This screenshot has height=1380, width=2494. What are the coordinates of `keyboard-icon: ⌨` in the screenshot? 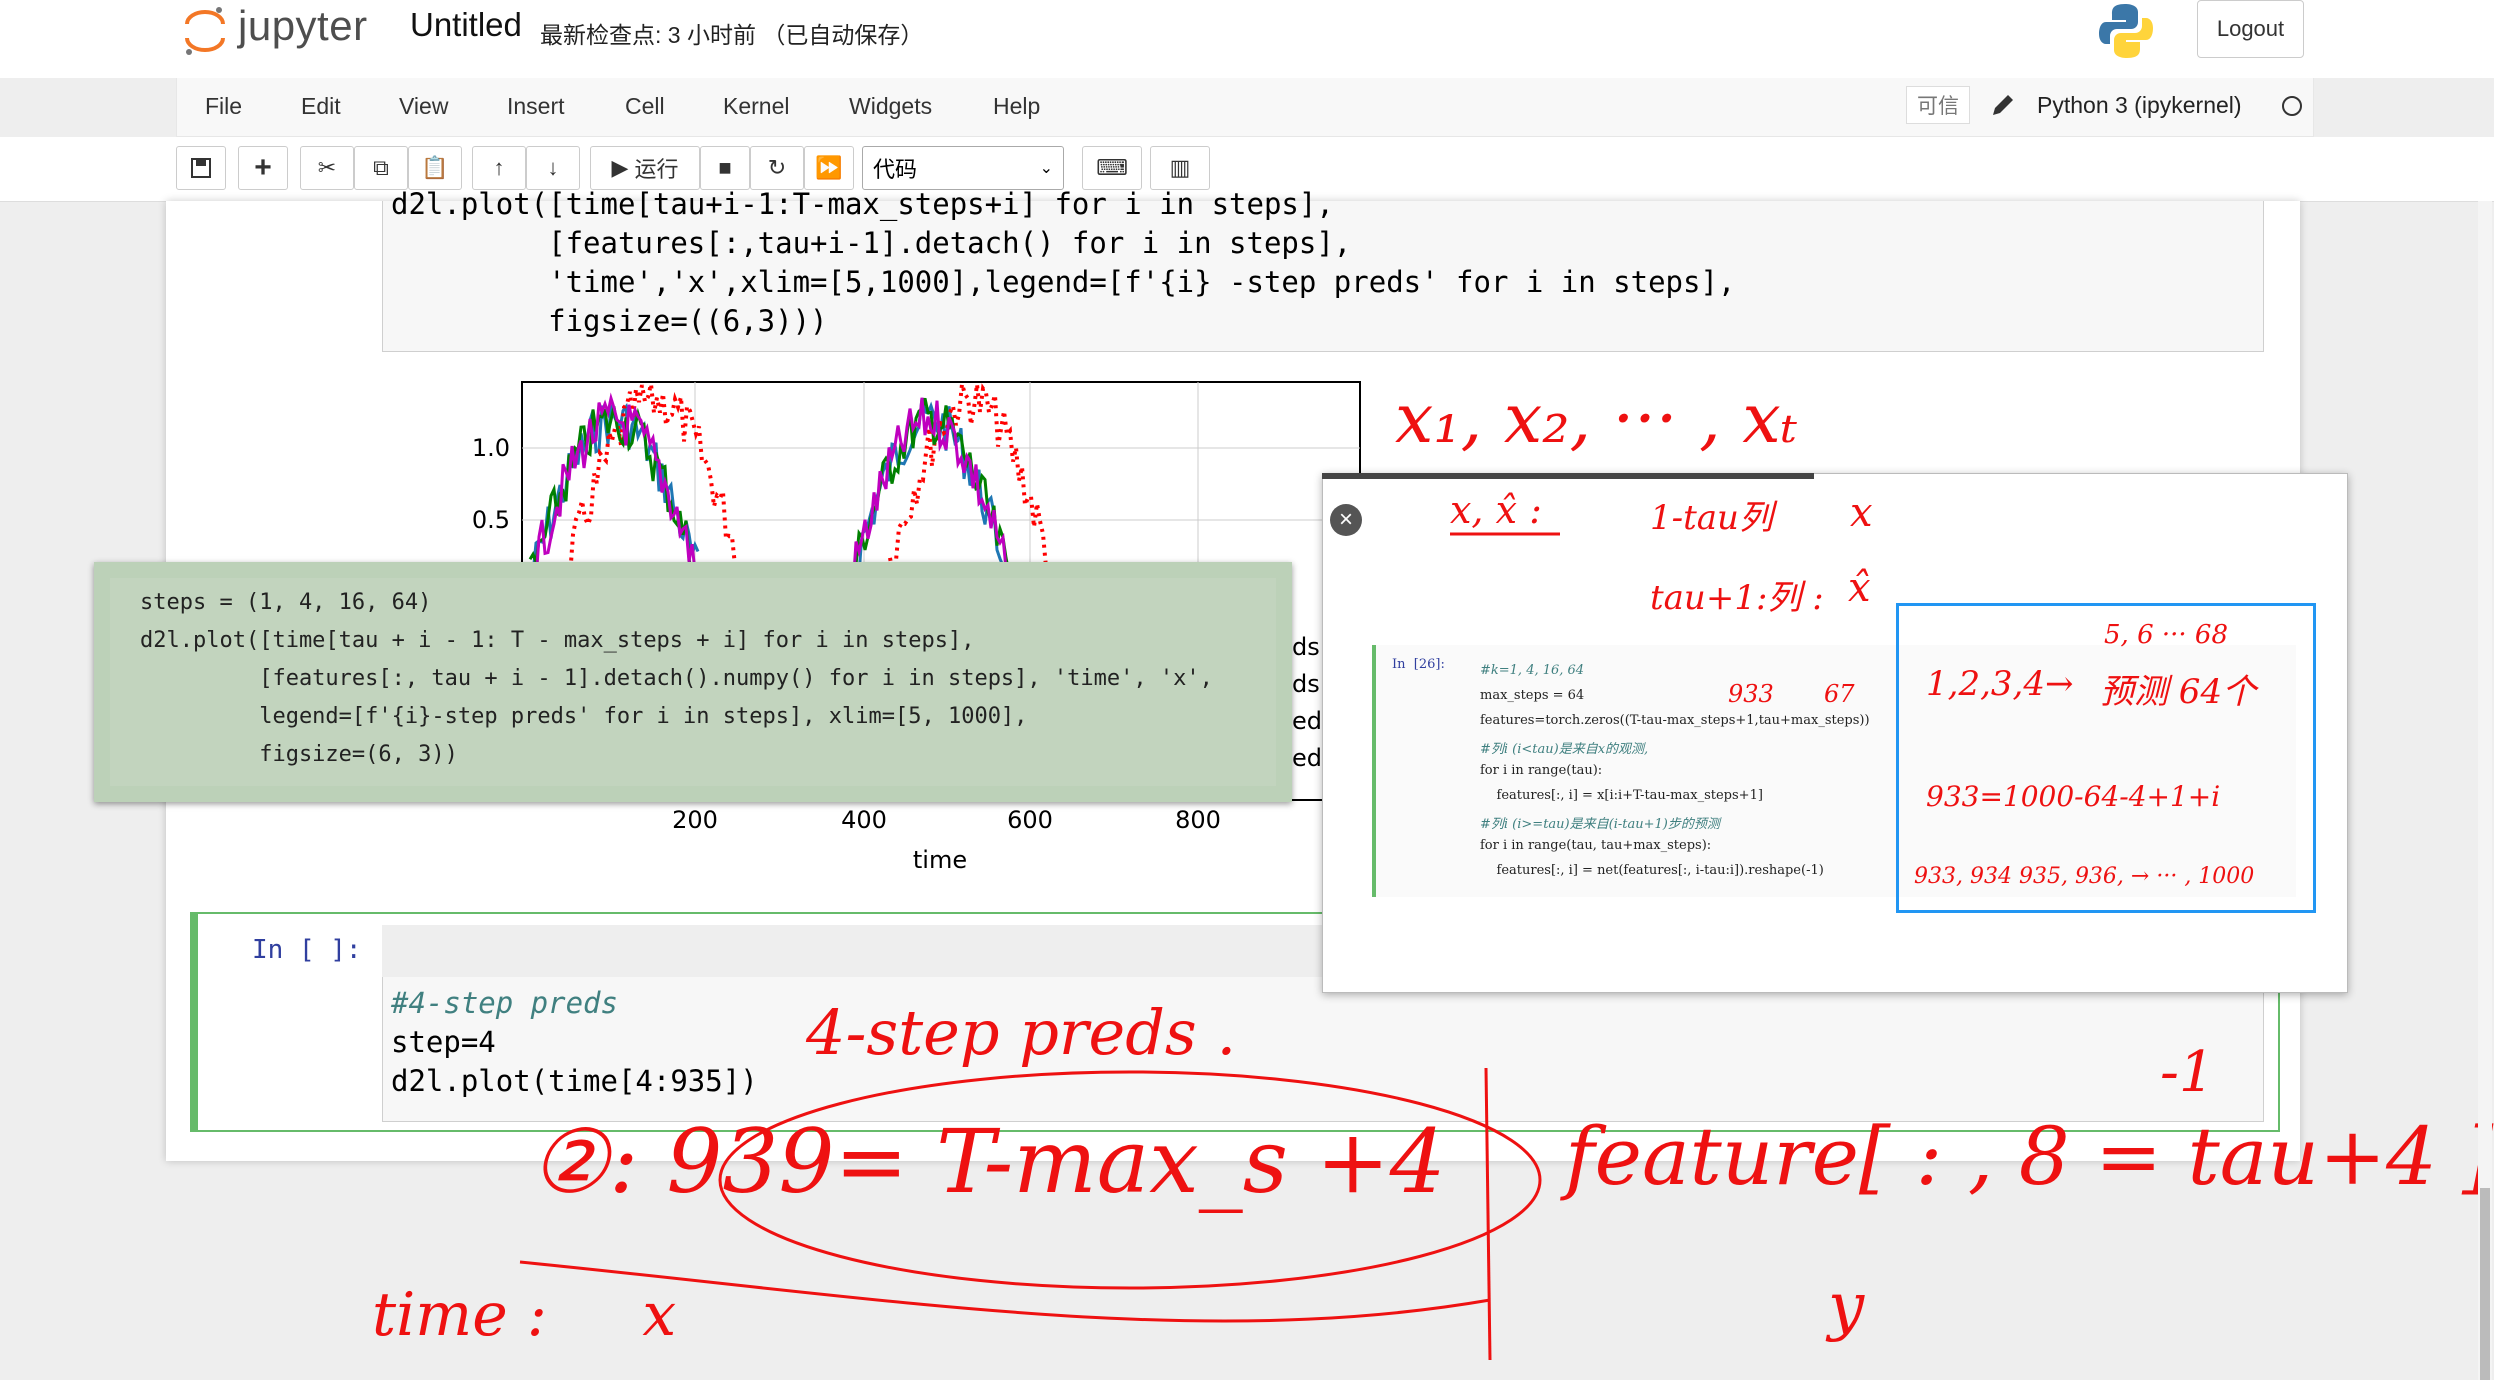 It's located at (1112, 167).